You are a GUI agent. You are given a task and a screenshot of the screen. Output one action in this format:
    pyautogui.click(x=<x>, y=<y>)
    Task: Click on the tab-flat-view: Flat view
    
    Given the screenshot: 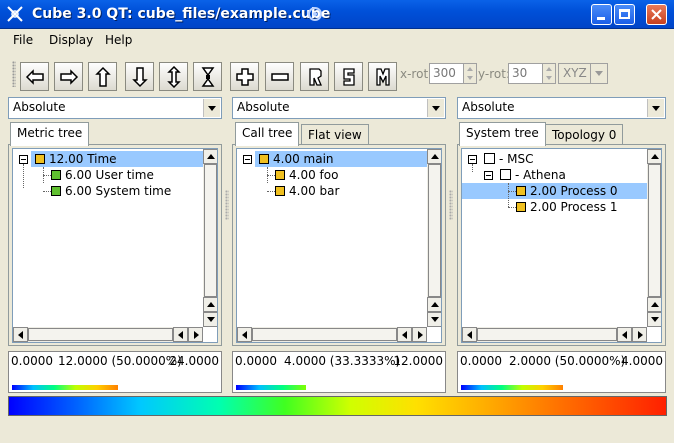 What is the action you would take?
    pyautogui.click(x=335, y=135)
    